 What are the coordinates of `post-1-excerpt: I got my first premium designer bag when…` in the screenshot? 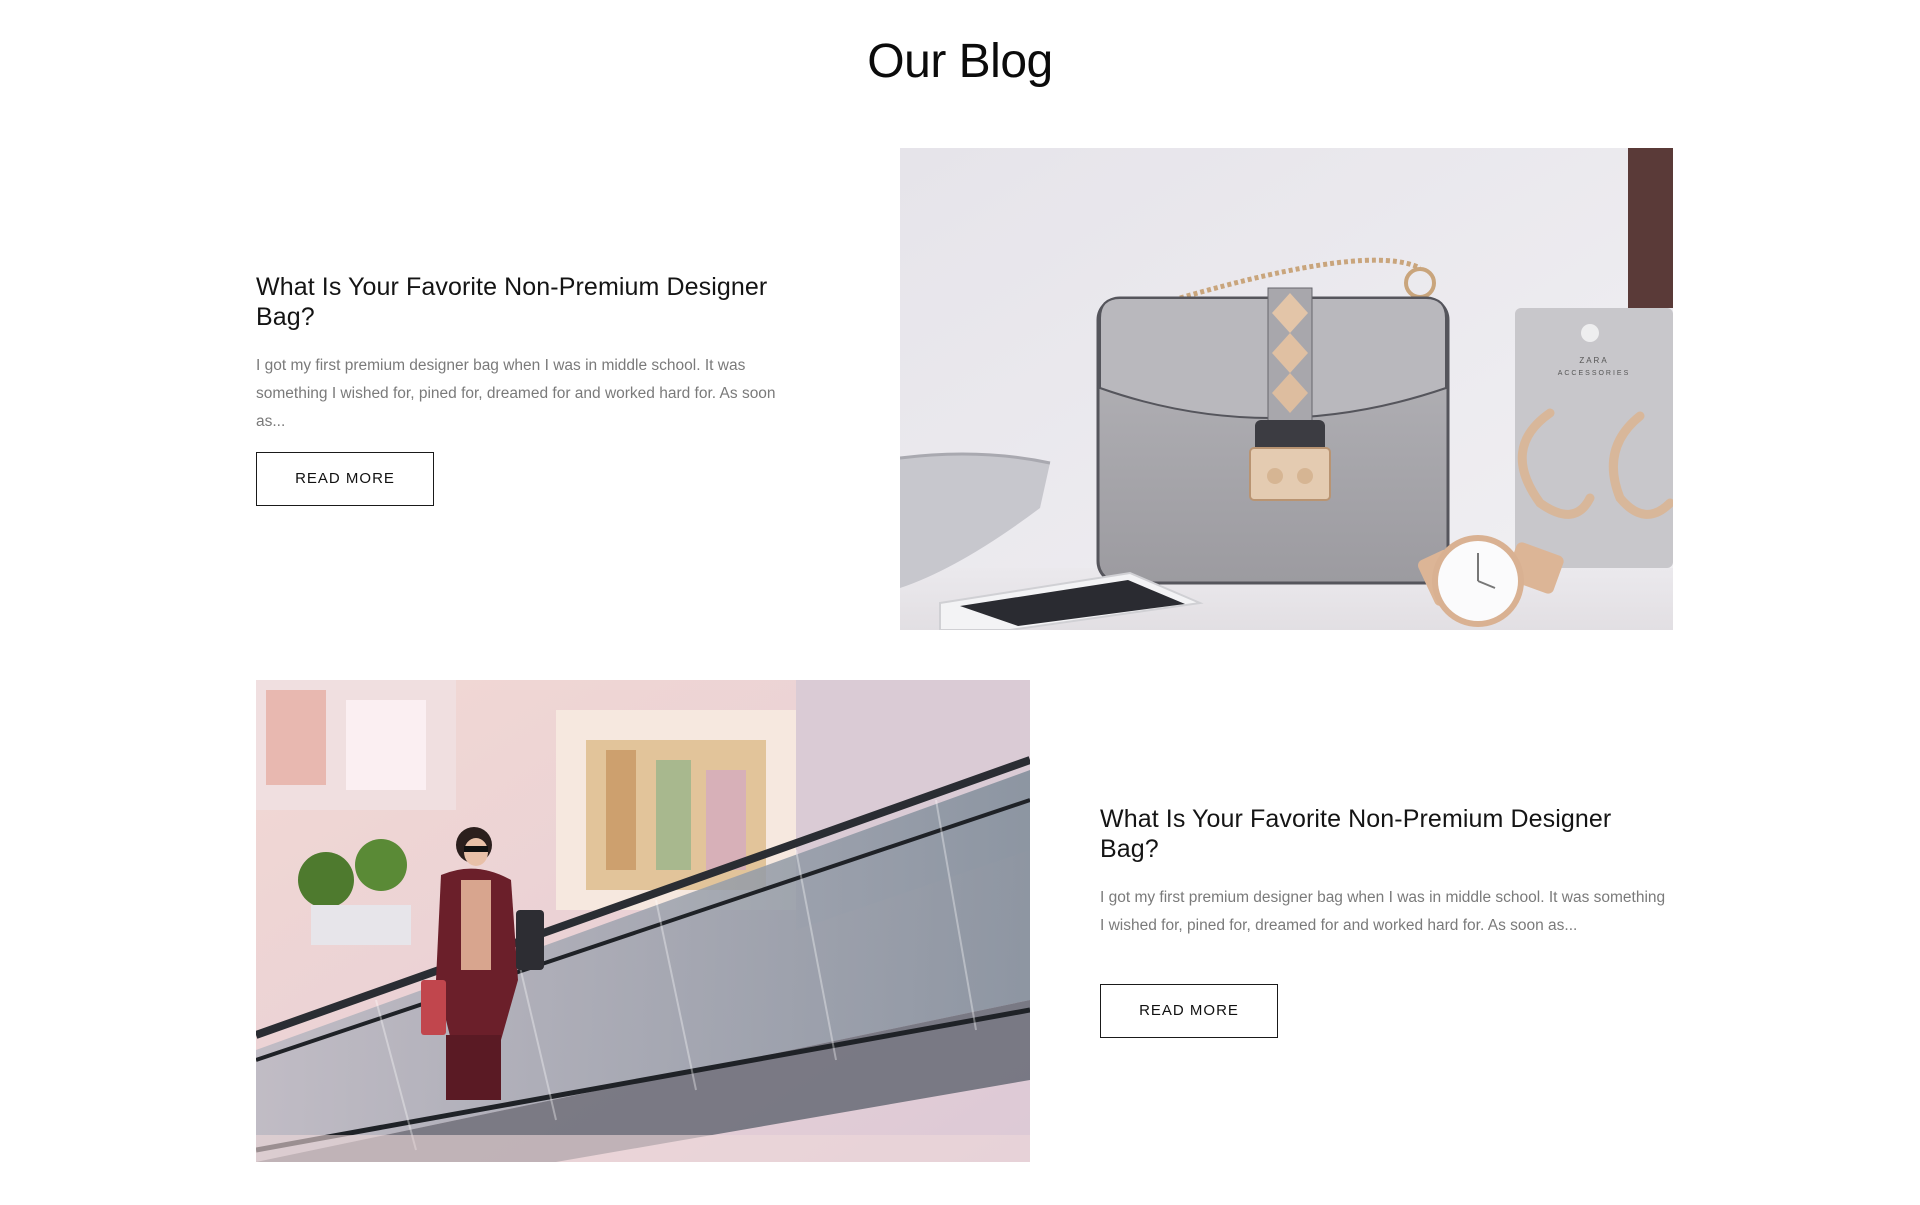 It's located at (516, 393).